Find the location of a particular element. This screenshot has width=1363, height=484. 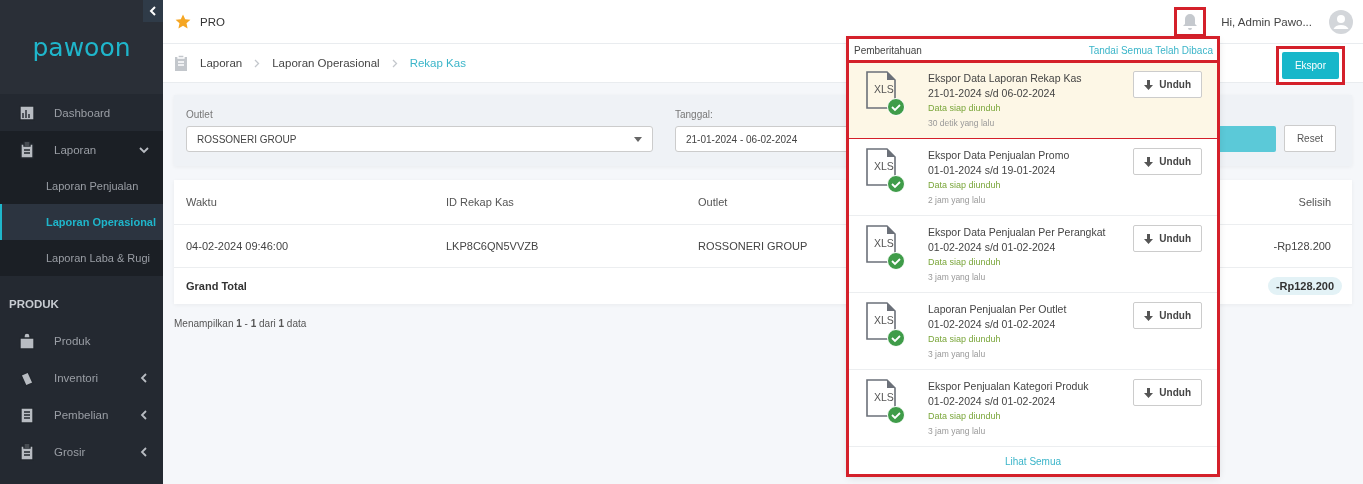

nav-item: Laporan is located at coordinates (81, 149).